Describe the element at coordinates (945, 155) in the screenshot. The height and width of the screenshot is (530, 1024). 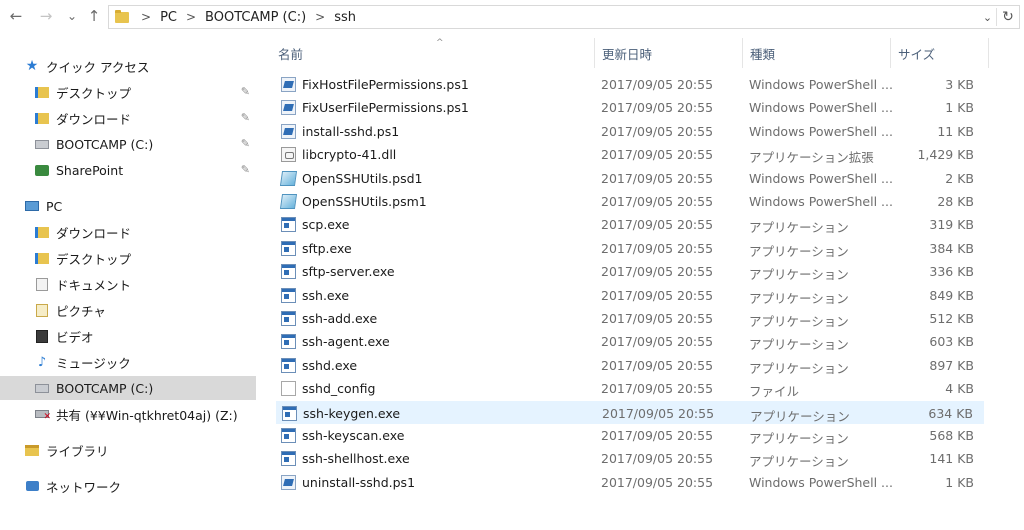
I see `file-size: 1,429 KB` at that location.